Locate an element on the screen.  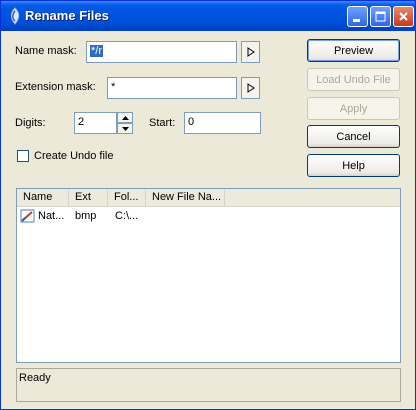
digits-spinner is located at coordinates (125, 123).